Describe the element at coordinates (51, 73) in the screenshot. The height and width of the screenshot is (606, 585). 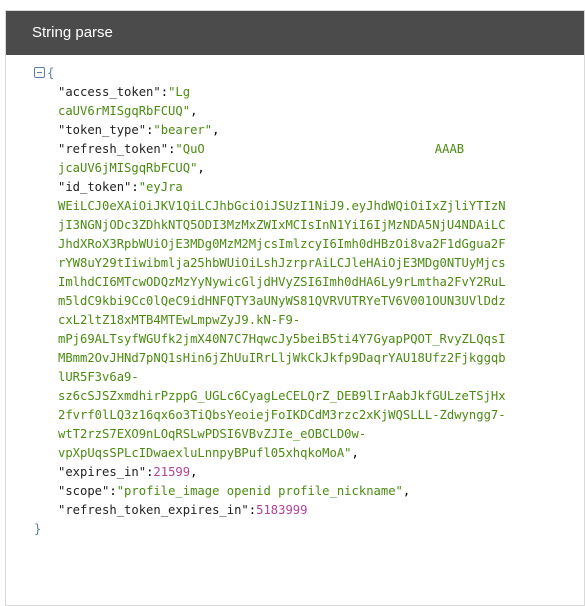
I see `json-open-brace: {` at that location.